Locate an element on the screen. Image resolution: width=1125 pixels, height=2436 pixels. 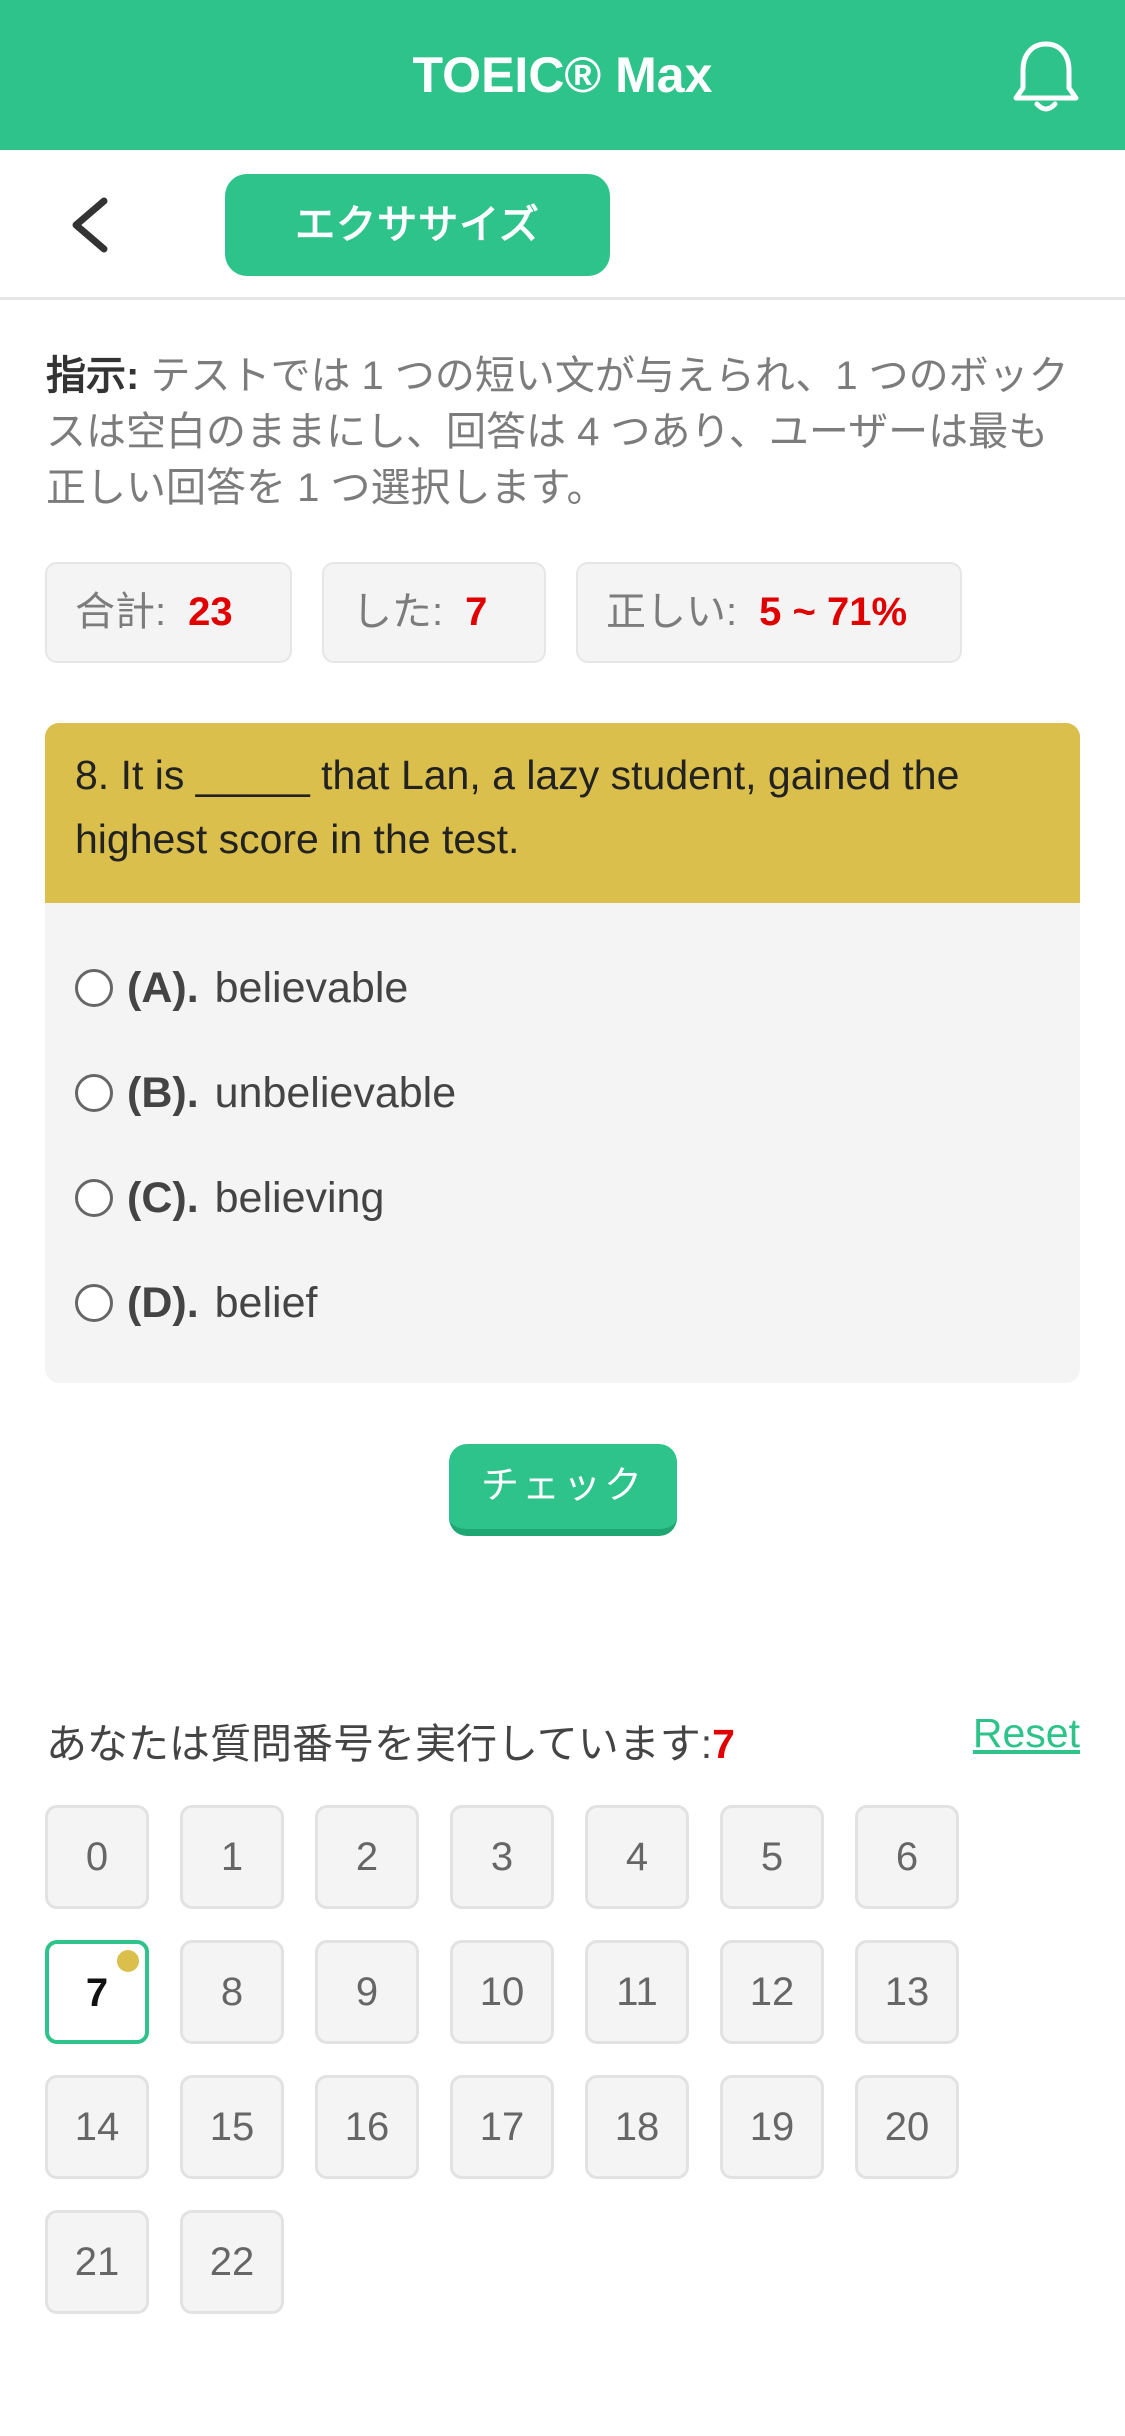
option-a: (A). believable is located at coordinates (241, 988).